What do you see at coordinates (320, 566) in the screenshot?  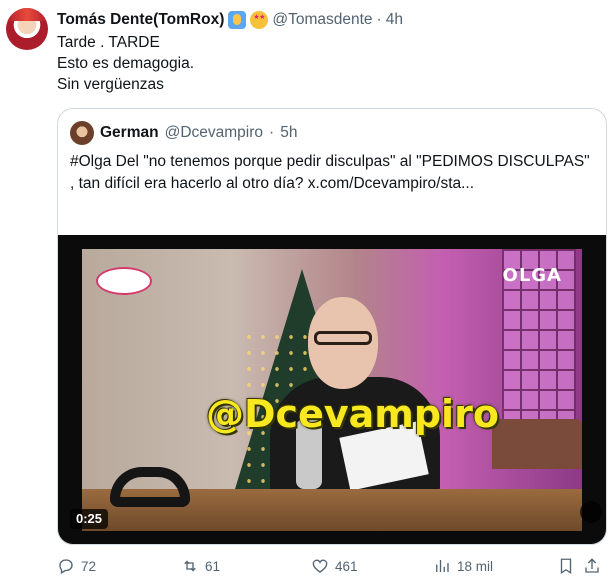 I see `heart-icon` at bounding box center [320, 566].